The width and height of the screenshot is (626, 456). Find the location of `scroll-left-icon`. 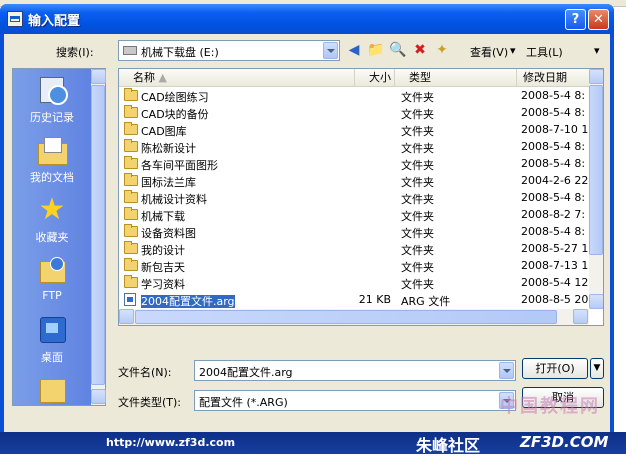

scroll-left-icon is located at coordinates (126, 316).